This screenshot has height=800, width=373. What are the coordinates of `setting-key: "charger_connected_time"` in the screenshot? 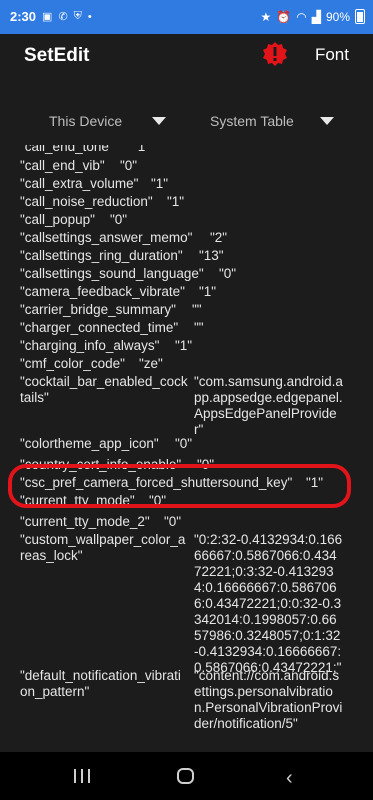 It's located at (99, 327).